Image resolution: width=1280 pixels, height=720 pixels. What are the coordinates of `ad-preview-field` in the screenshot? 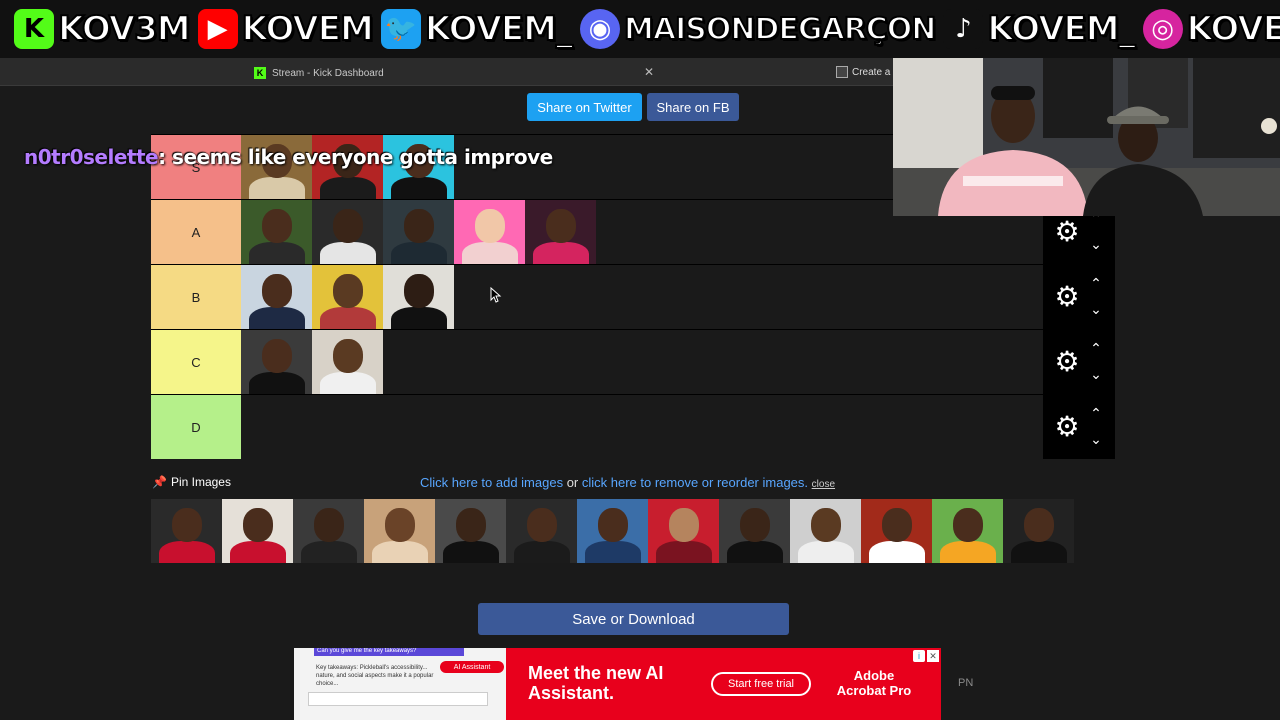 It's located at (398, 699).